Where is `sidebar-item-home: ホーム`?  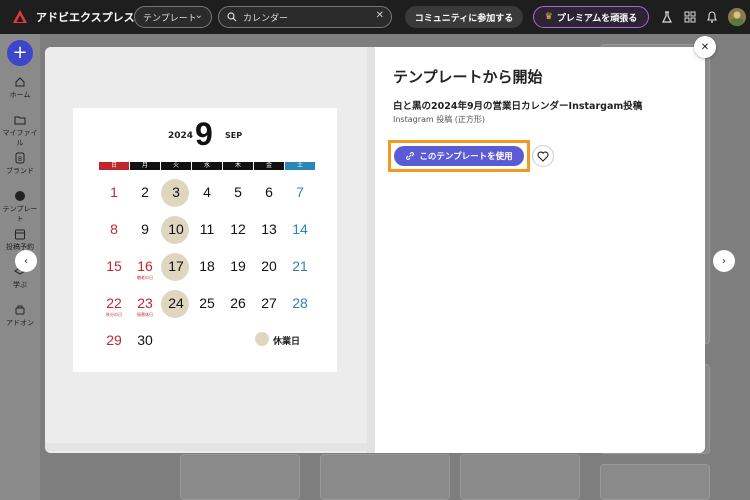
sidebar-item-home: ホーム is located at coordinates (20, 88).